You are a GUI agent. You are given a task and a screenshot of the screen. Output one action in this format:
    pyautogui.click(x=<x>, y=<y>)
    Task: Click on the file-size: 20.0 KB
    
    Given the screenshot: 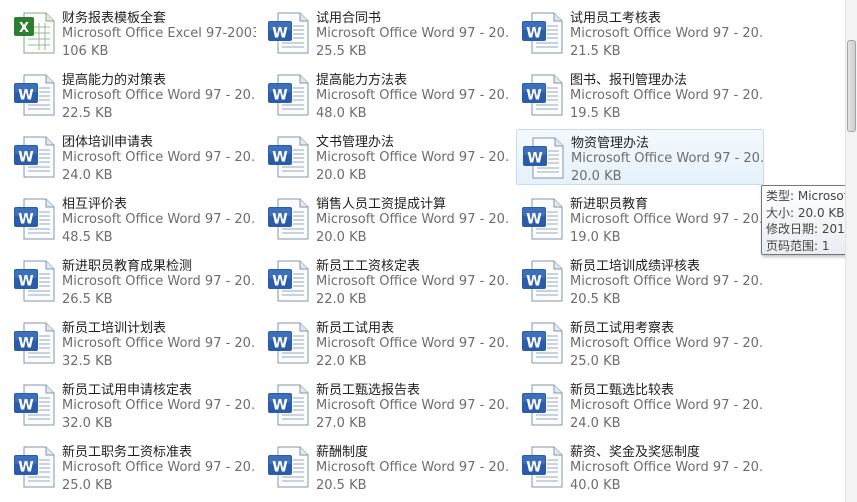 What is the action you would take?
    pyautogui.click(x=341, y=237)
    